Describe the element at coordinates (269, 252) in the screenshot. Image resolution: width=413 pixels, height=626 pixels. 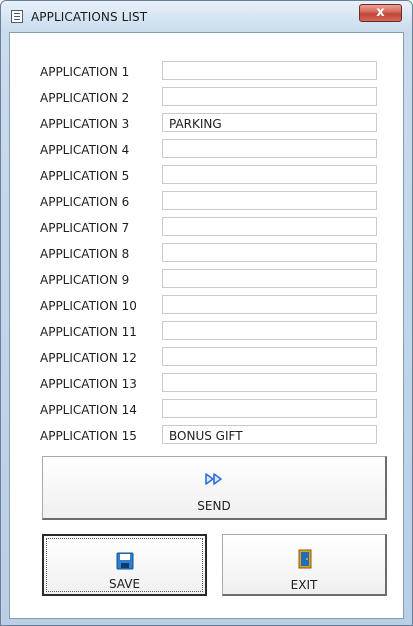
I see `application-8-field` at that location.